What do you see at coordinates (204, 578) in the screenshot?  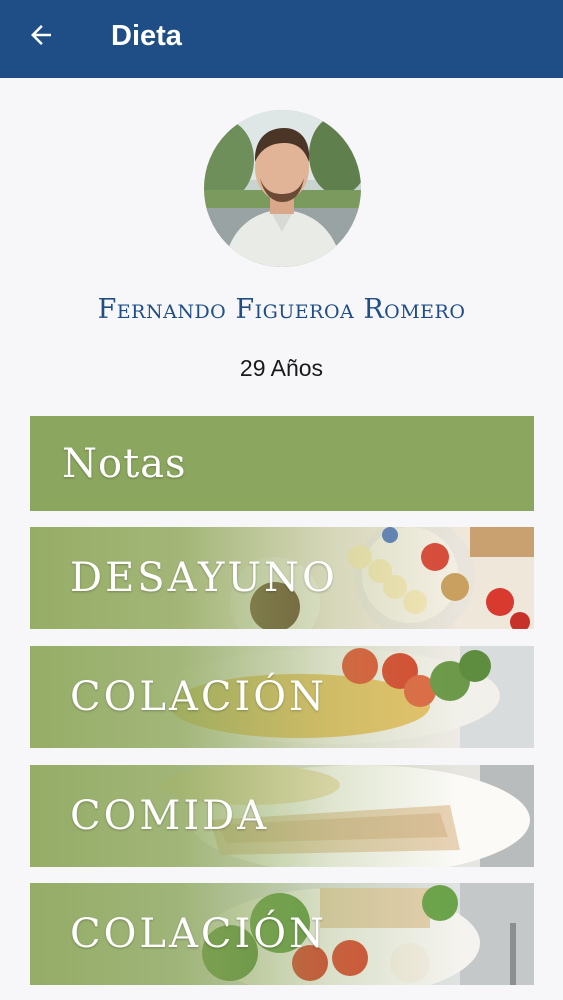 I see `breakfast-label: DESAYUNO` at bounding box center [204, 578].